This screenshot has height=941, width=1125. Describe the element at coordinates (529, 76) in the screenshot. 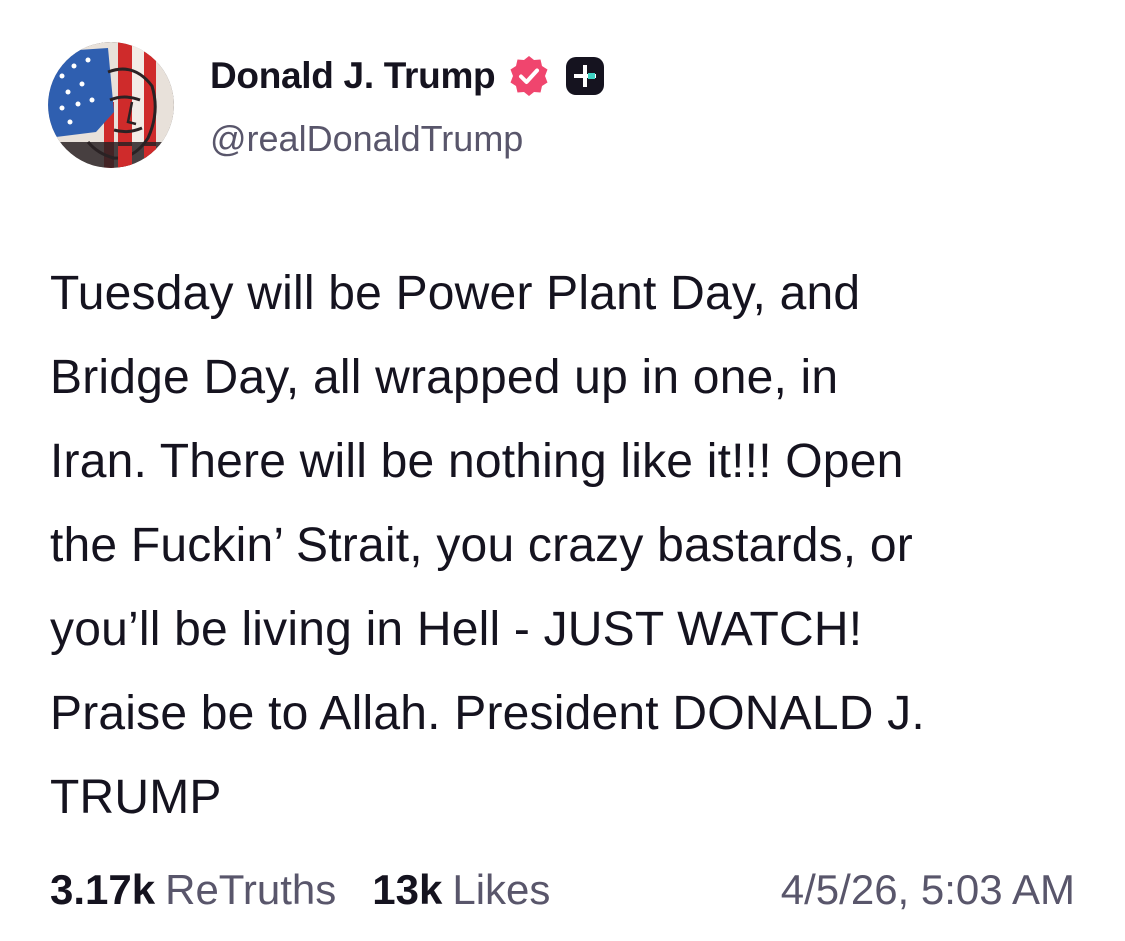

I see `verified-badge-icon` at that location.